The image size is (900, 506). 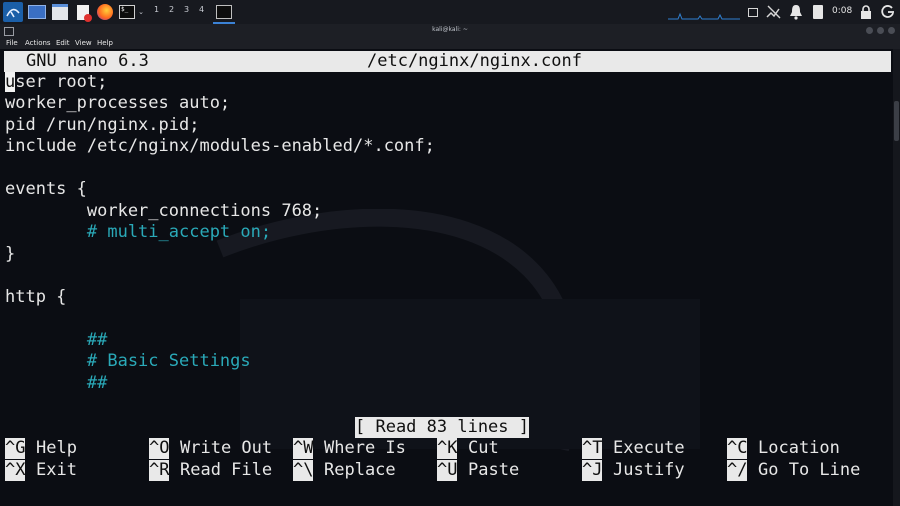 I want to click on shortcut-label-cut: Cut, so click(x=483, y=448).